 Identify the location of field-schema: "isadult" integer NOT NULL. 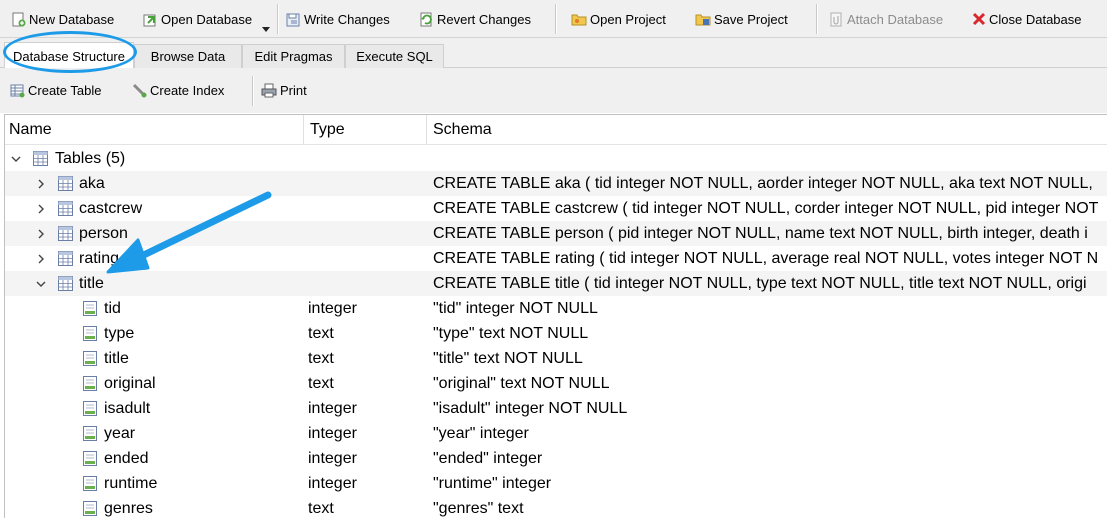
(530, 408).